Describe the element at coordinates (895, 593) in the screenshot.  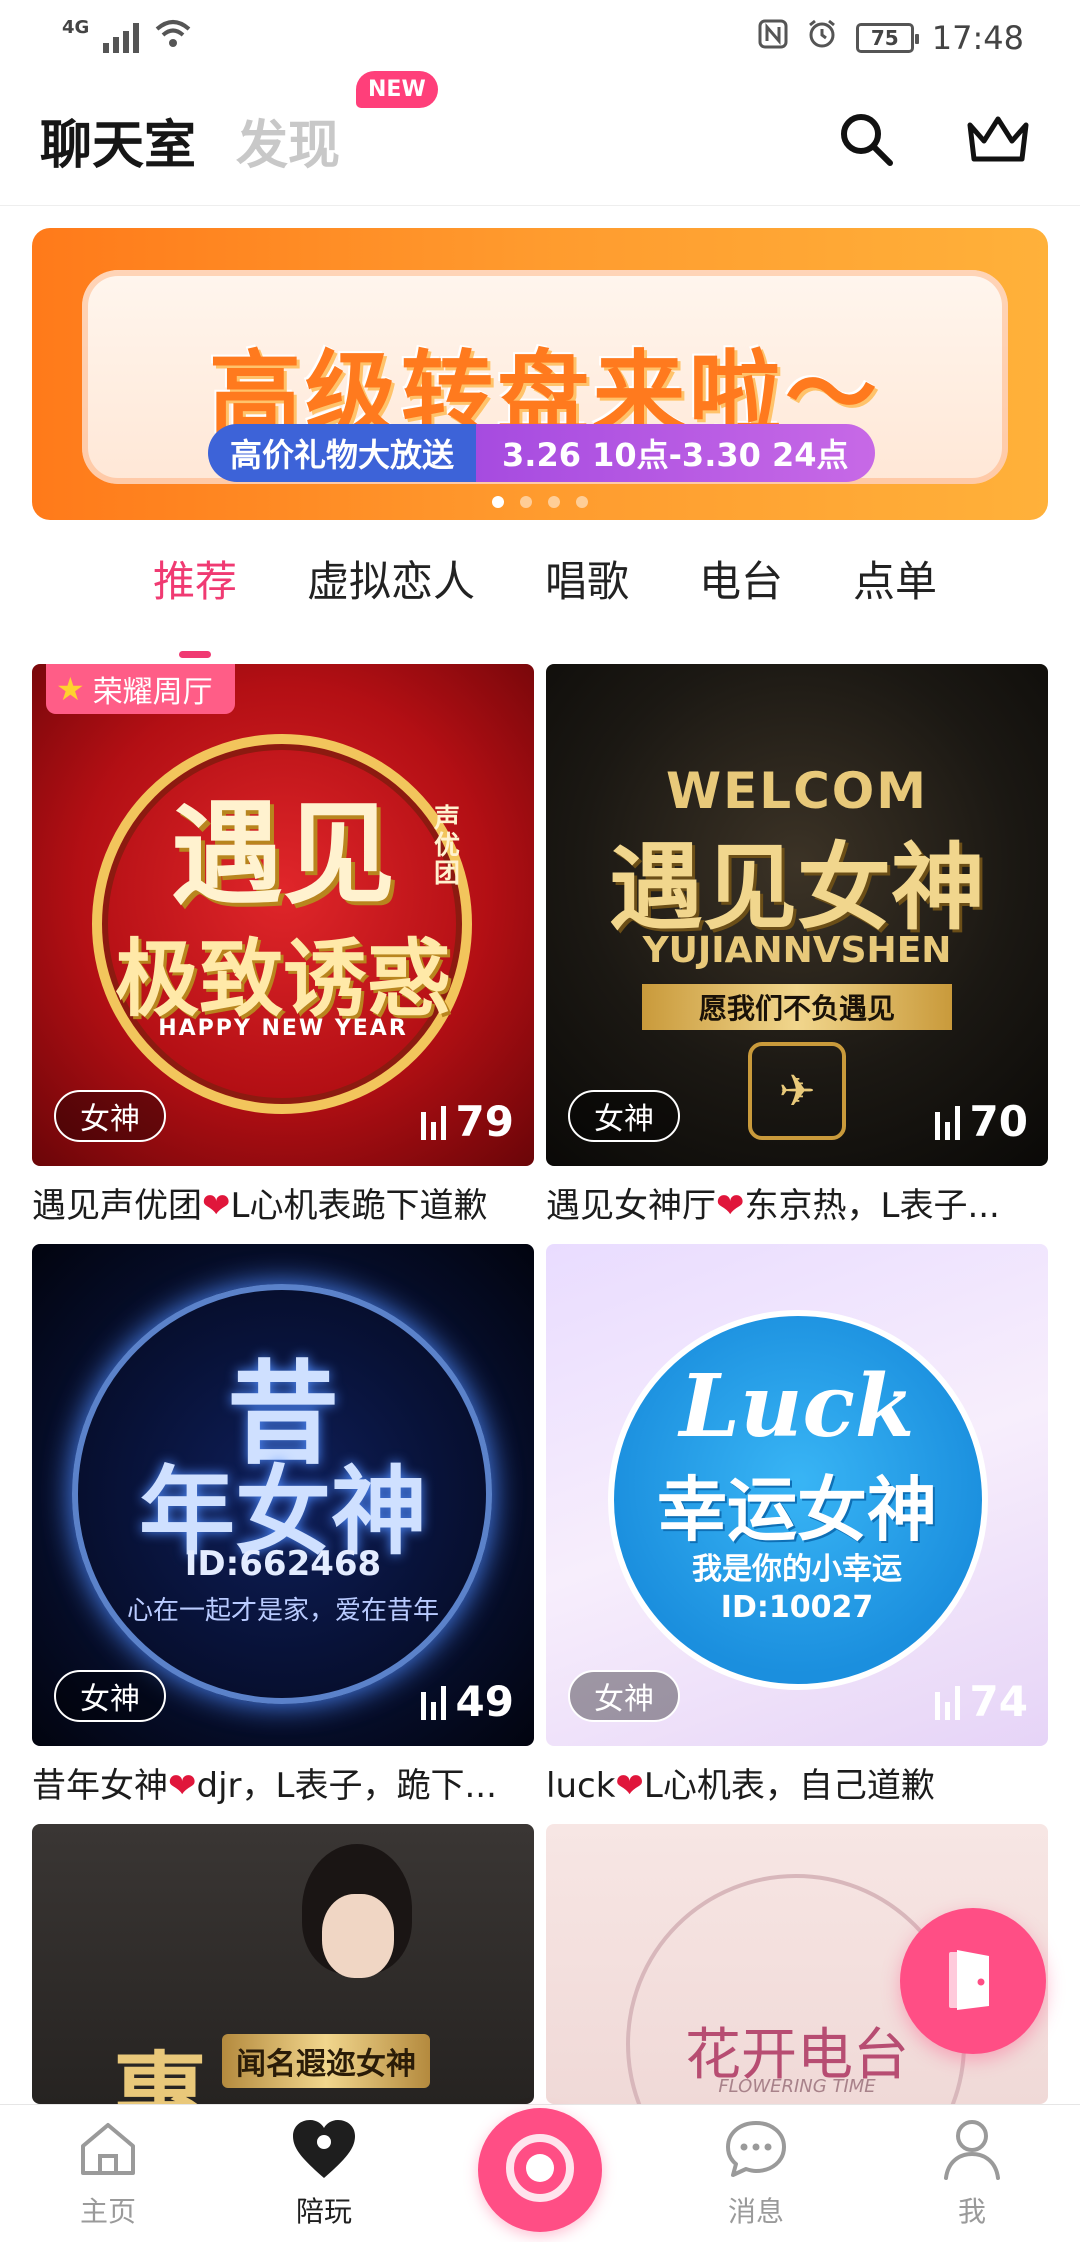
I see `category-tab-order: 点单` at that location.